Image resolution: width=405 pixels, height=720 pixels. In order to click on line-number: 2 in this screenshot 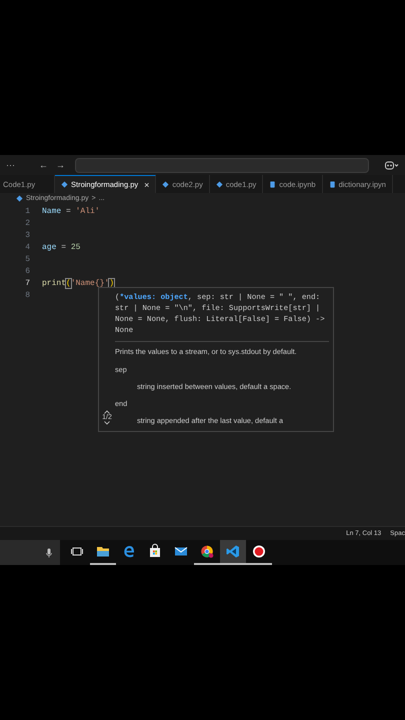, I will do `click(27, 223)`.